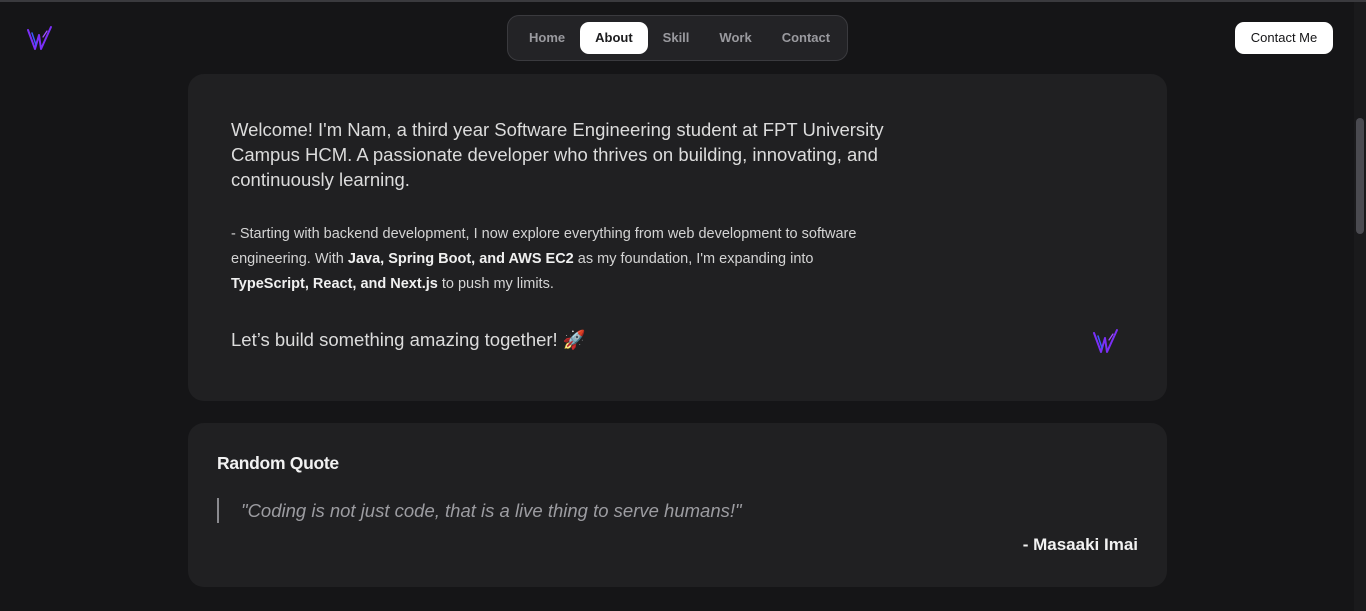 The width and height of the screenshot is (1366, 611). Describe the element at coordinates (614, 38) in the screenshot. I see `nav-about: About` at that location.